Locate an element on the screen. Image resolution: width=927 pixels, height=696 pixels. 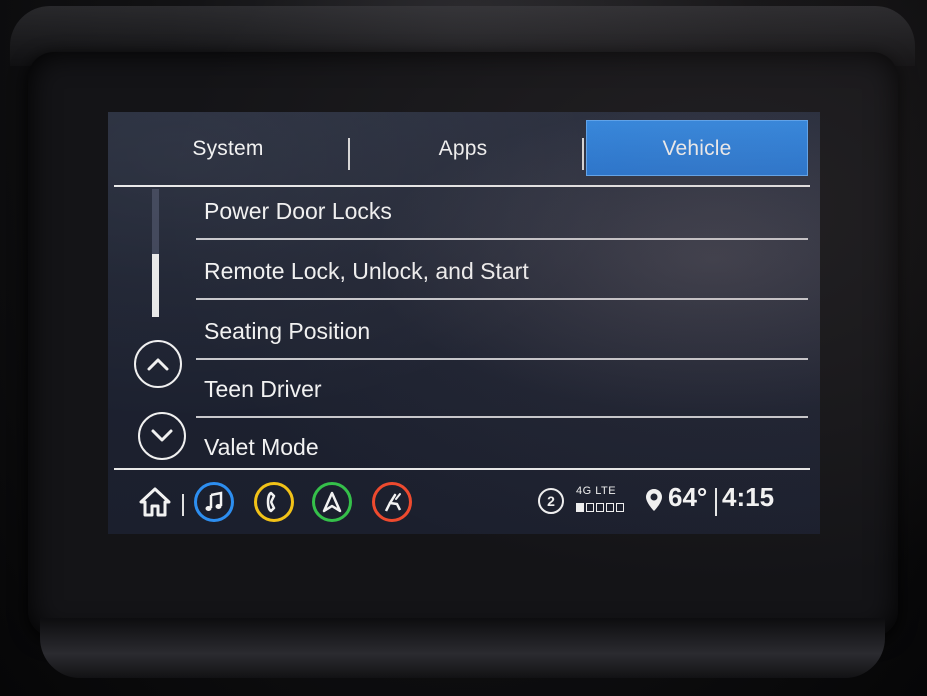
network-label: 4G LTE is located at coordinates (596, 491).